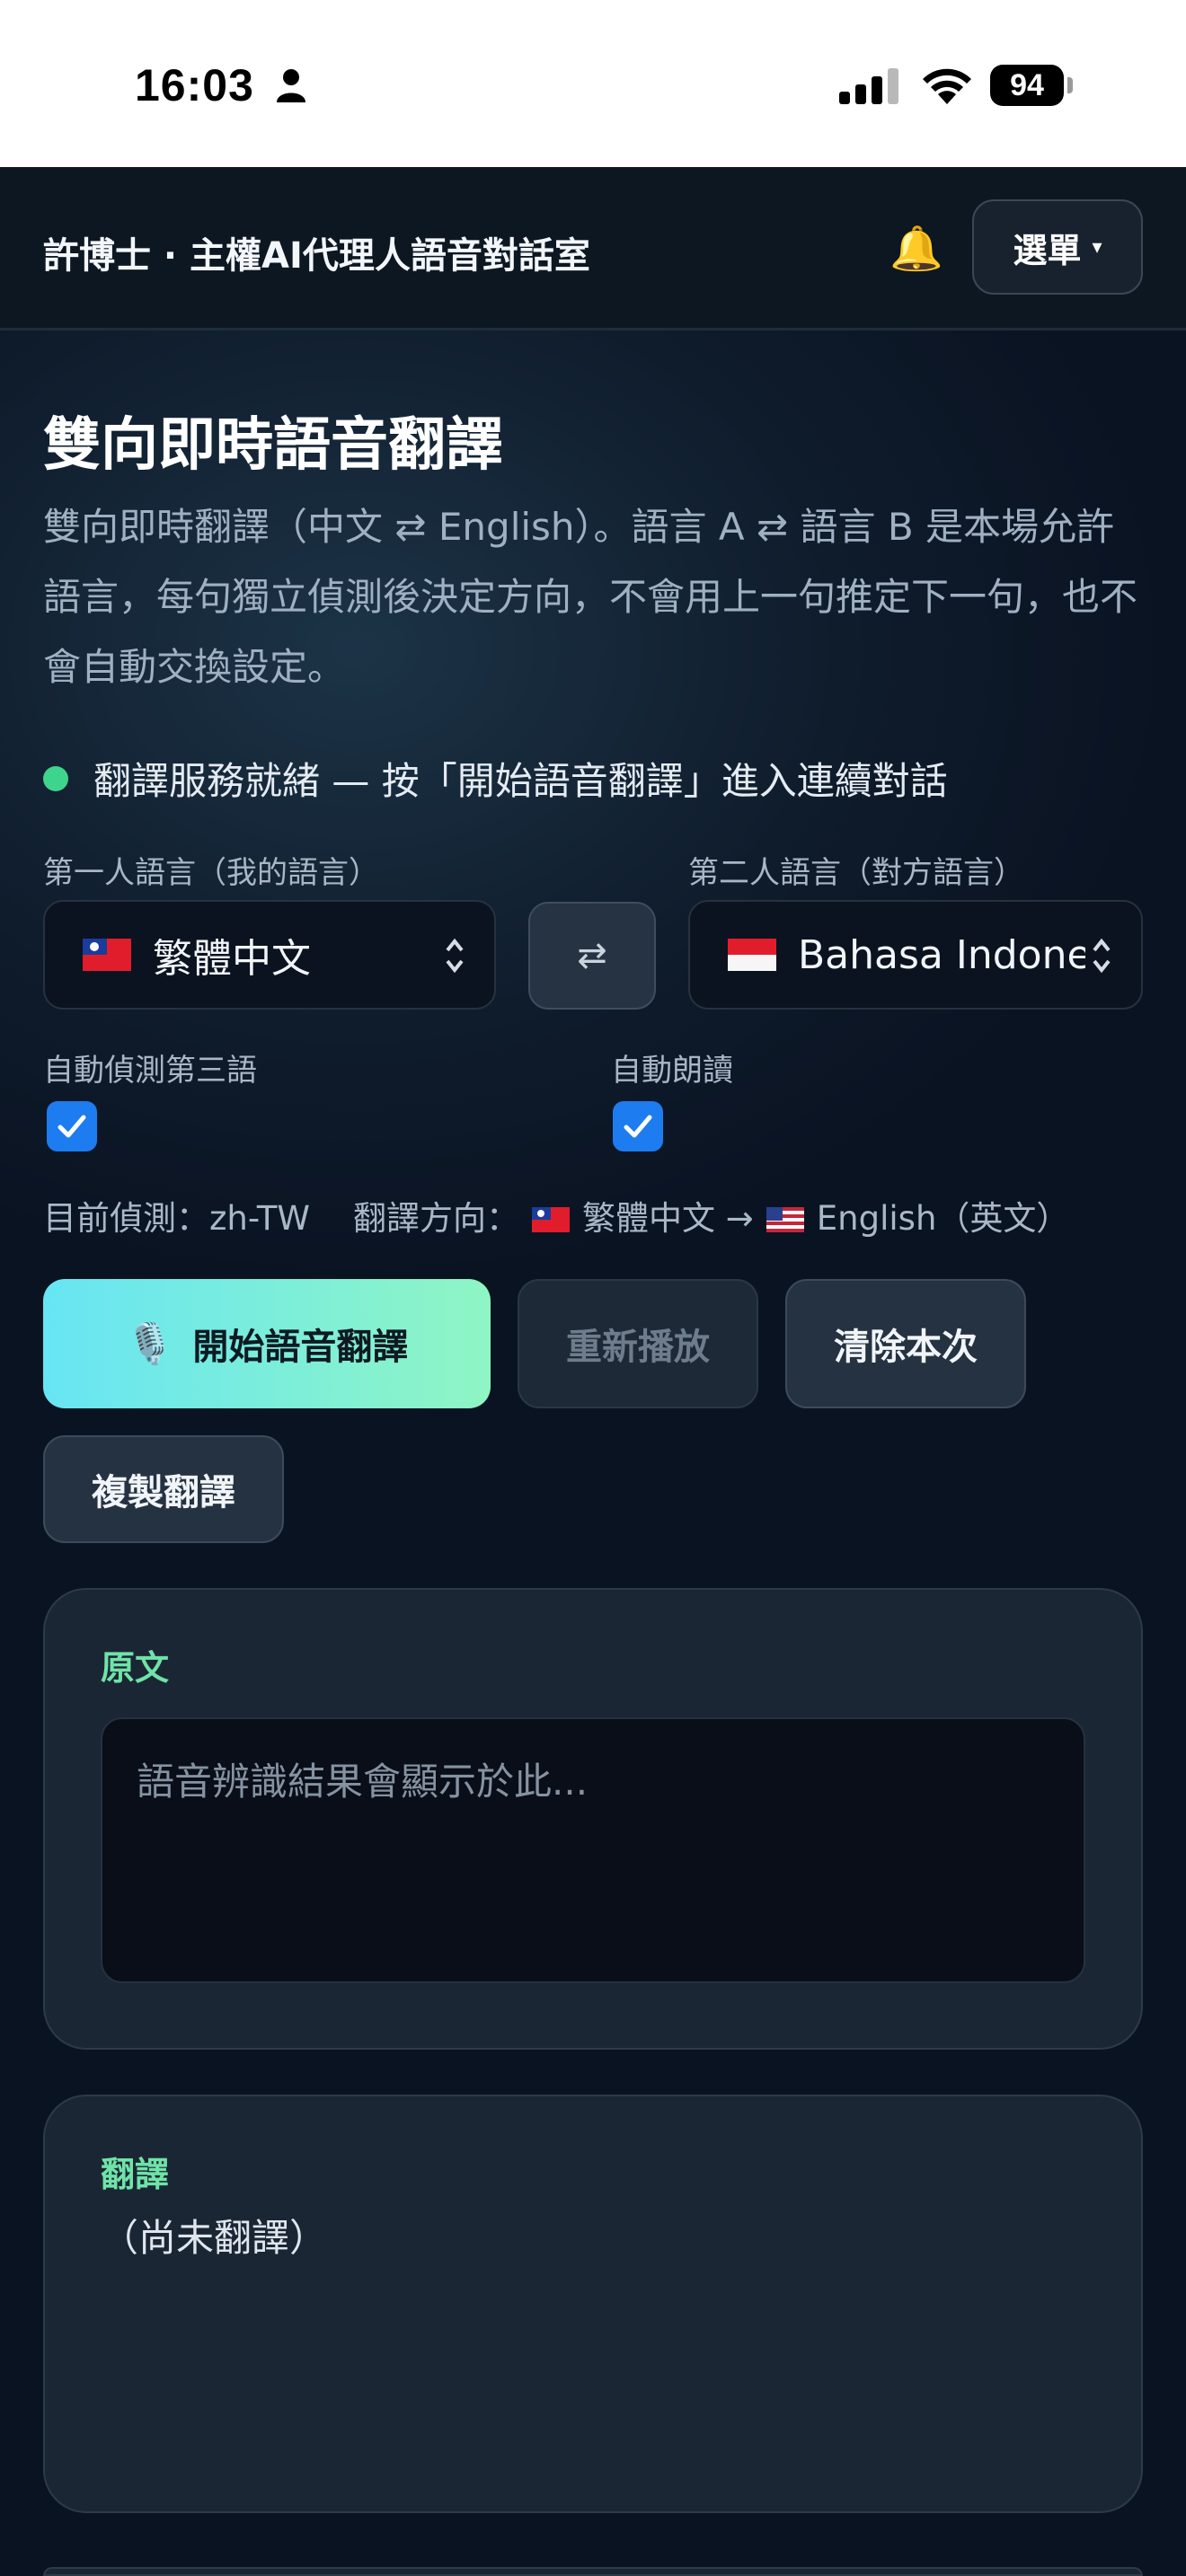 The image size is (1186, 2576). Describe the element at coordinates (785, 1219) in the screenshot. I see `usa-flag-icon` at that location.